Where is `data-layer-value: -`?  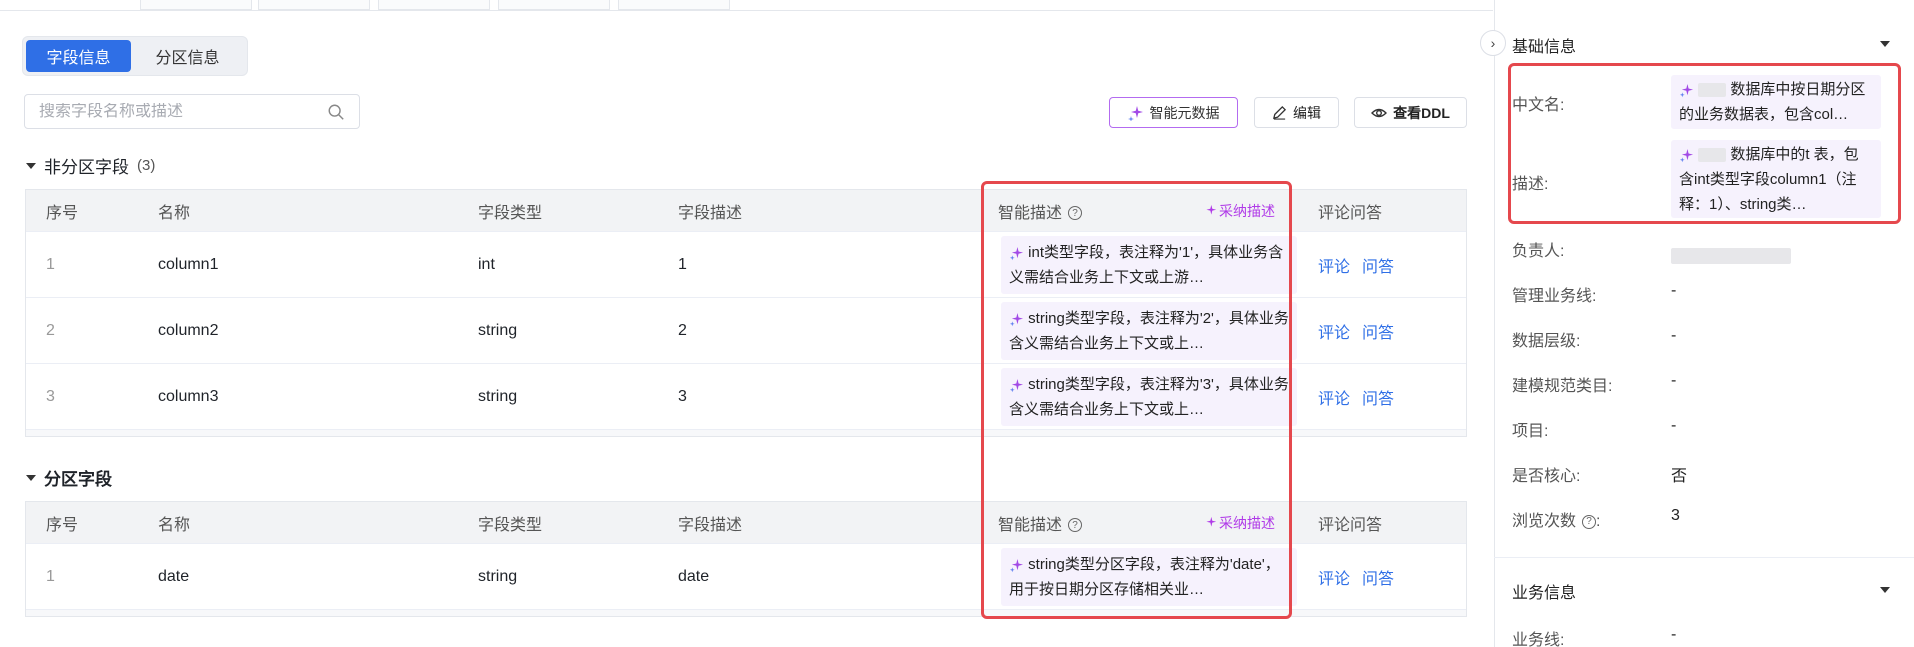
data-layer-value: - is located at coordinates (1674, 335).